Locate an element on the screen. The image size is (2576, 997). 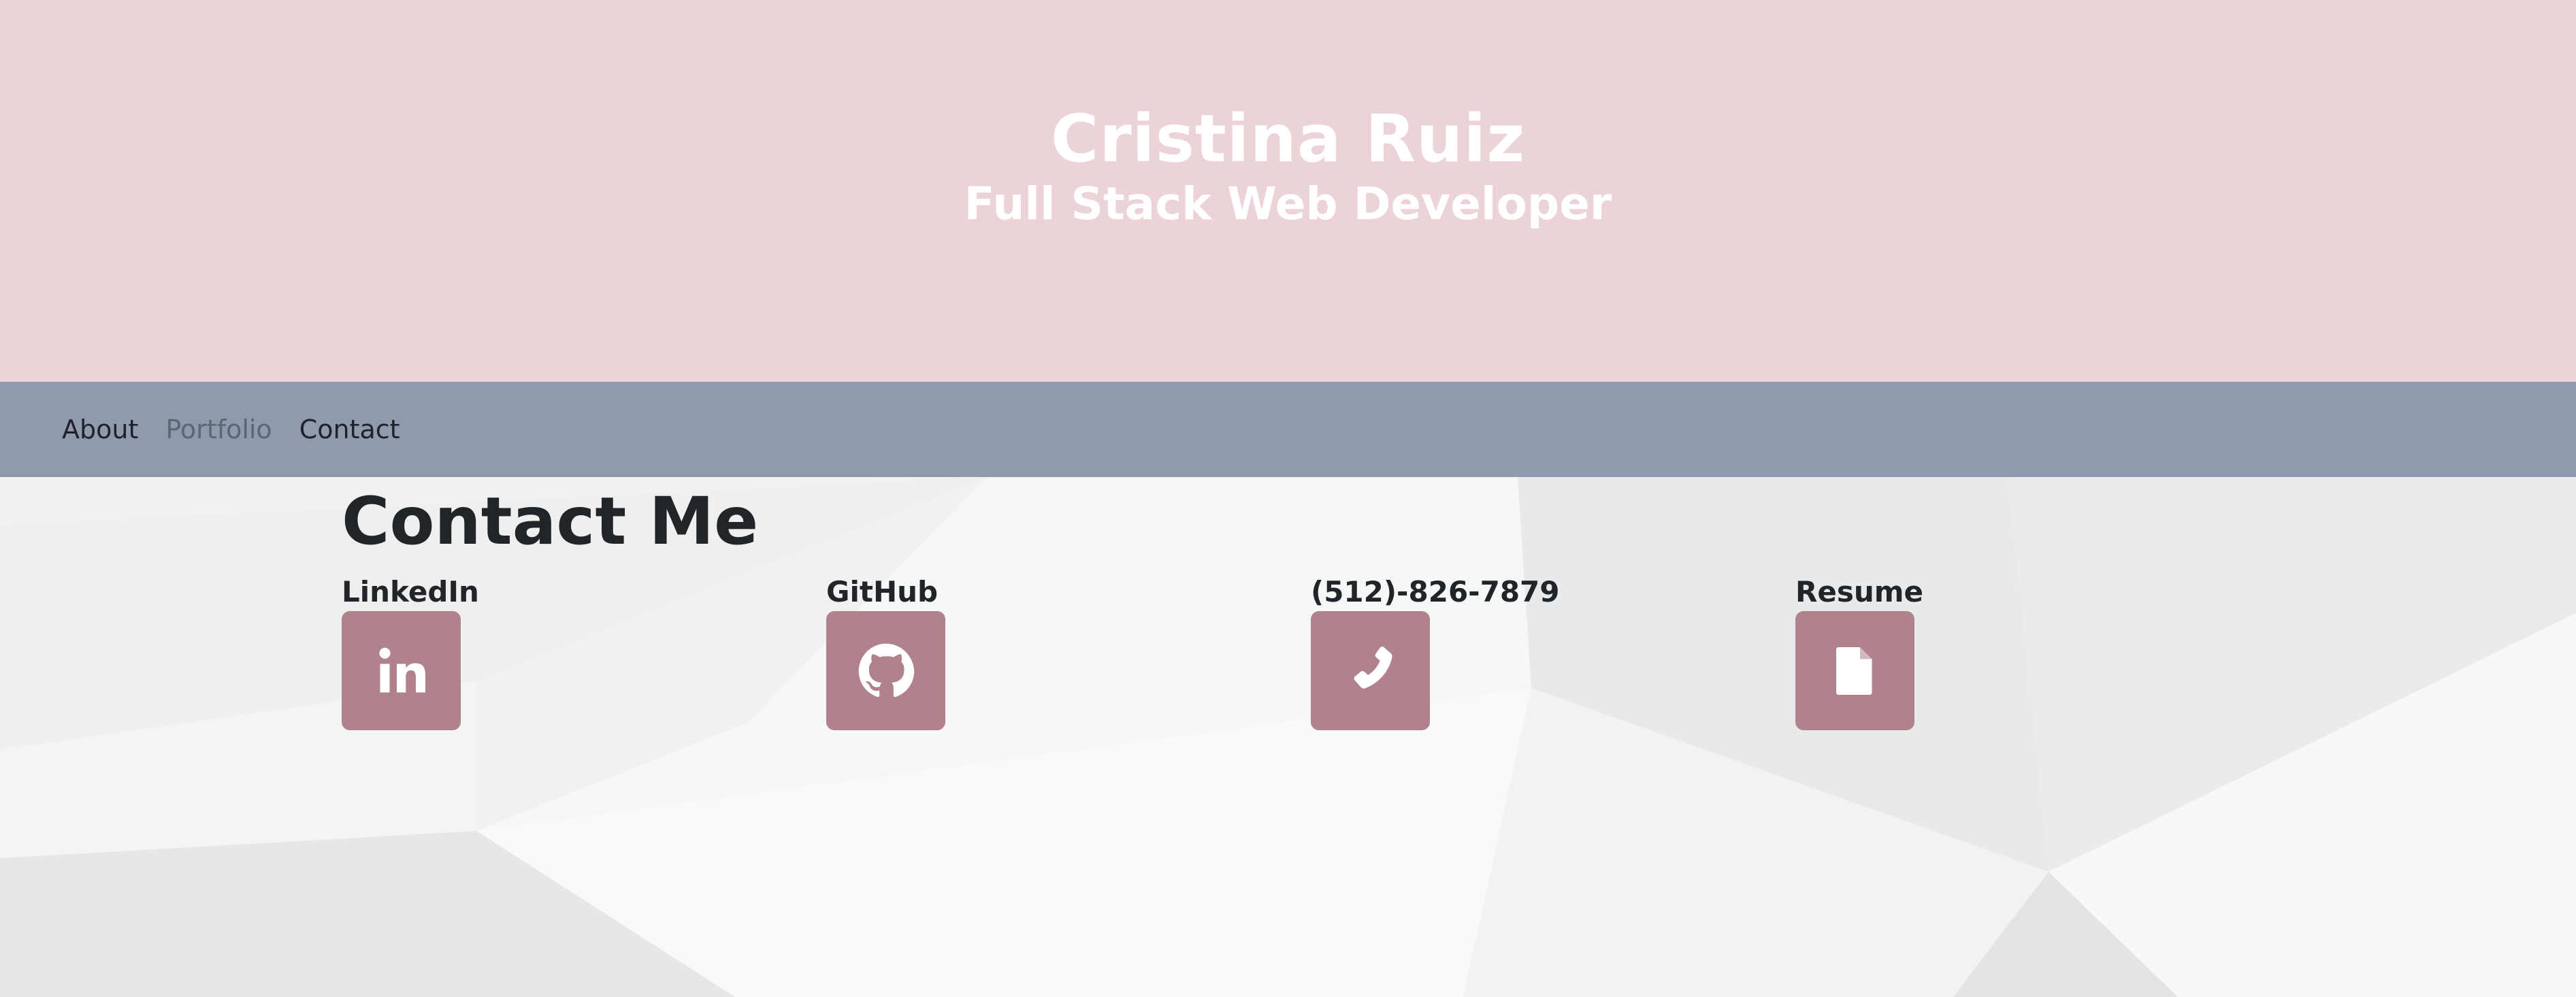
contact-label-github: GitHub is located at coordinates (882, 592).